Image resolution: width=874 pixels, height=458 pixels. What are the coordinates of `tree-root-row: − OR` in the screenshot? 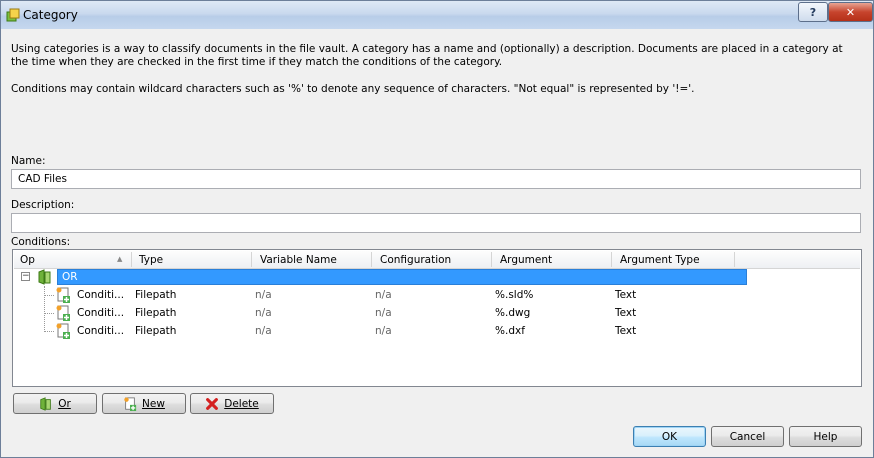 It's located at (437, 277).